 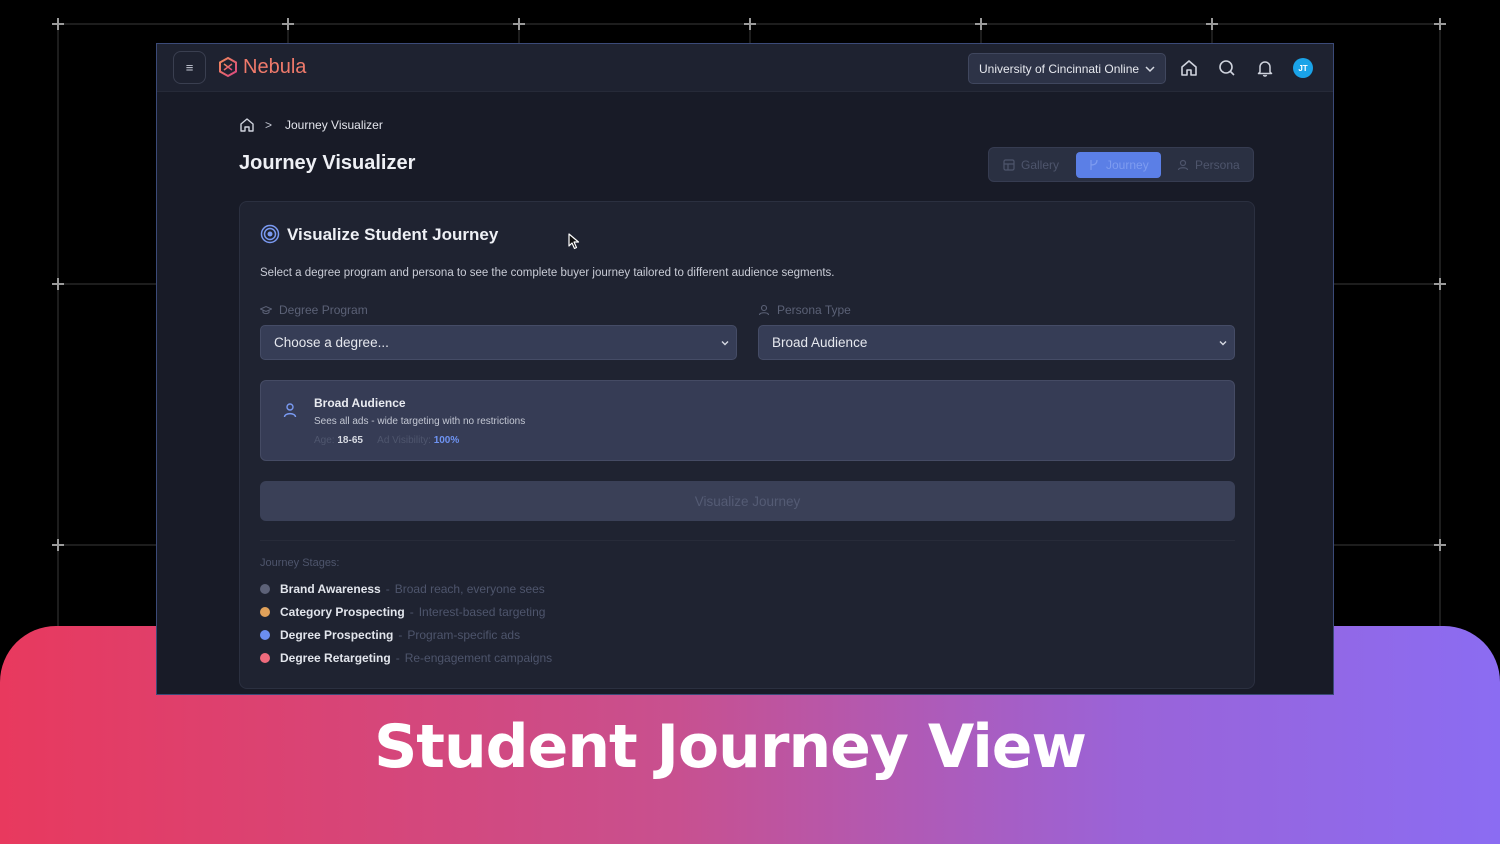 What do you see at coordinates (337, 635) in the screenshot?
I see `stage-name: Degree Prospecting` at bounding box center [337, 635].